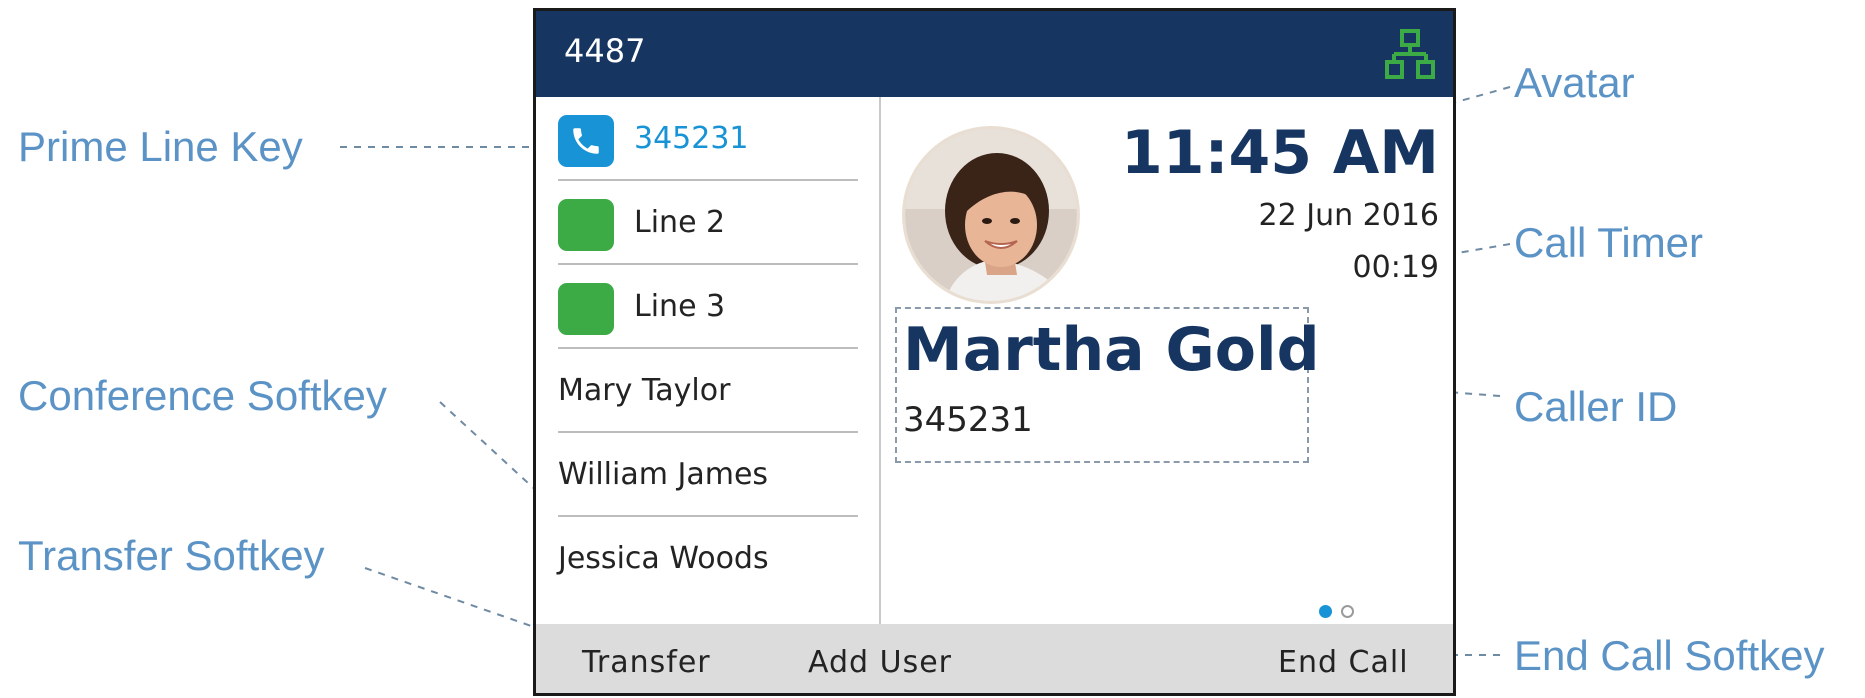 Image resolution: width=1865 pixels, height=698 pixels. I want to click on line-key-2: Line 2, so click(708, 223).